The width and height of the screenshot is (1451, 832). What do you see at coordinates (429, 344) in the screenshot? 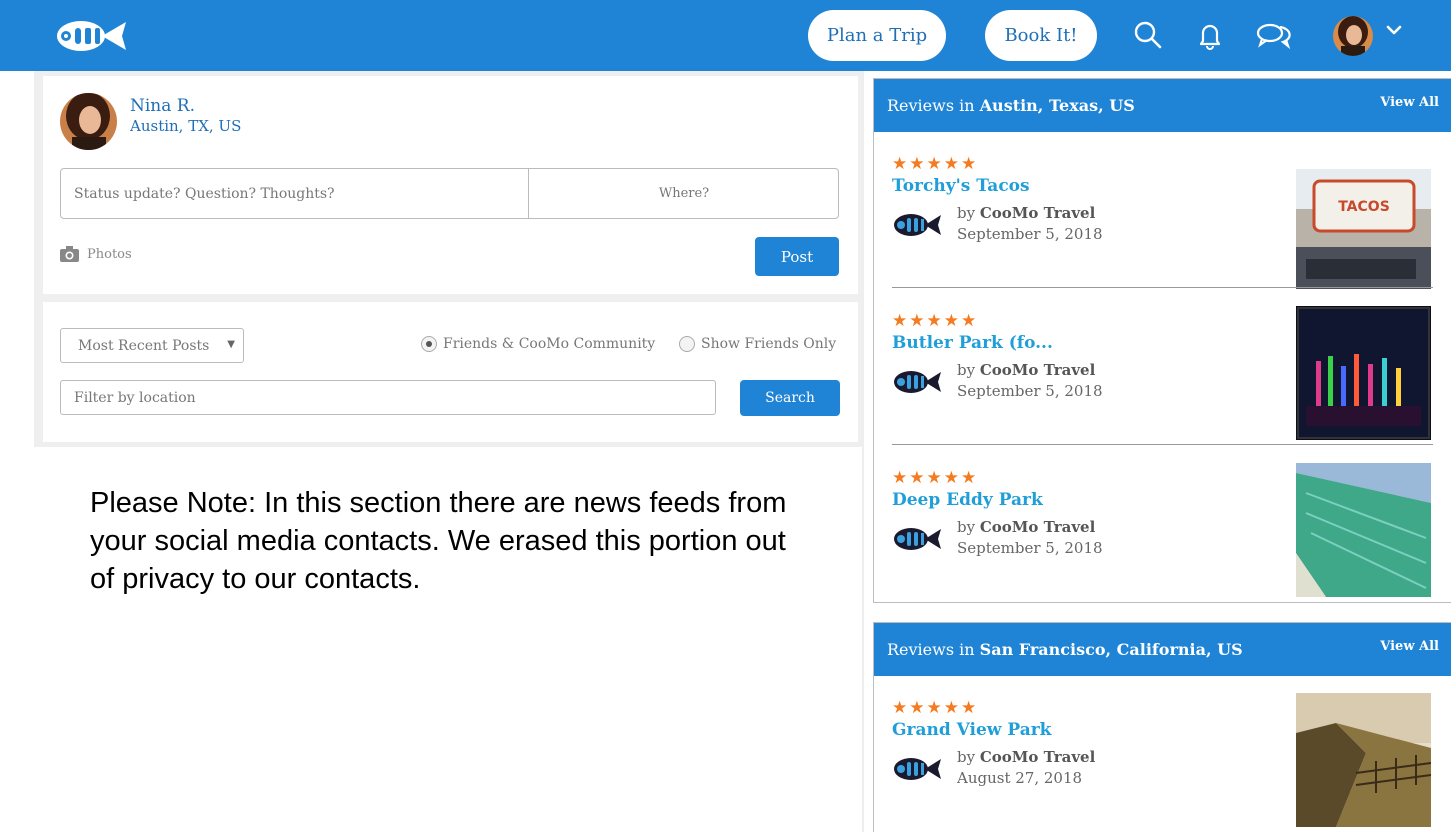
I see `radio-selected-icon` at bounding box center [429, 344].